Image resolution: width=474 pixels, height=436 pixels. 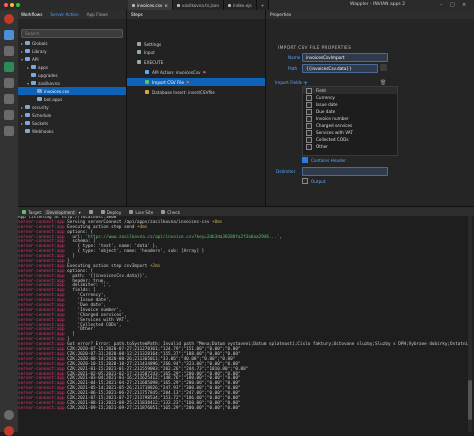 What do you see at coordinates (6, 5) in the screenshot?
I see `close-window-button` at bounding box center [6, 5].